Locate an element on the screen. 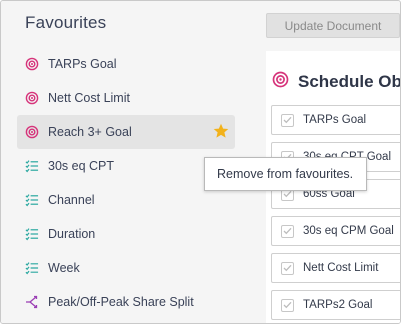 The width and height of the screenshot is (401, 324). fav-item-30s-eq-cpt: 30s eq CPT is located at coordinates (126, 166).